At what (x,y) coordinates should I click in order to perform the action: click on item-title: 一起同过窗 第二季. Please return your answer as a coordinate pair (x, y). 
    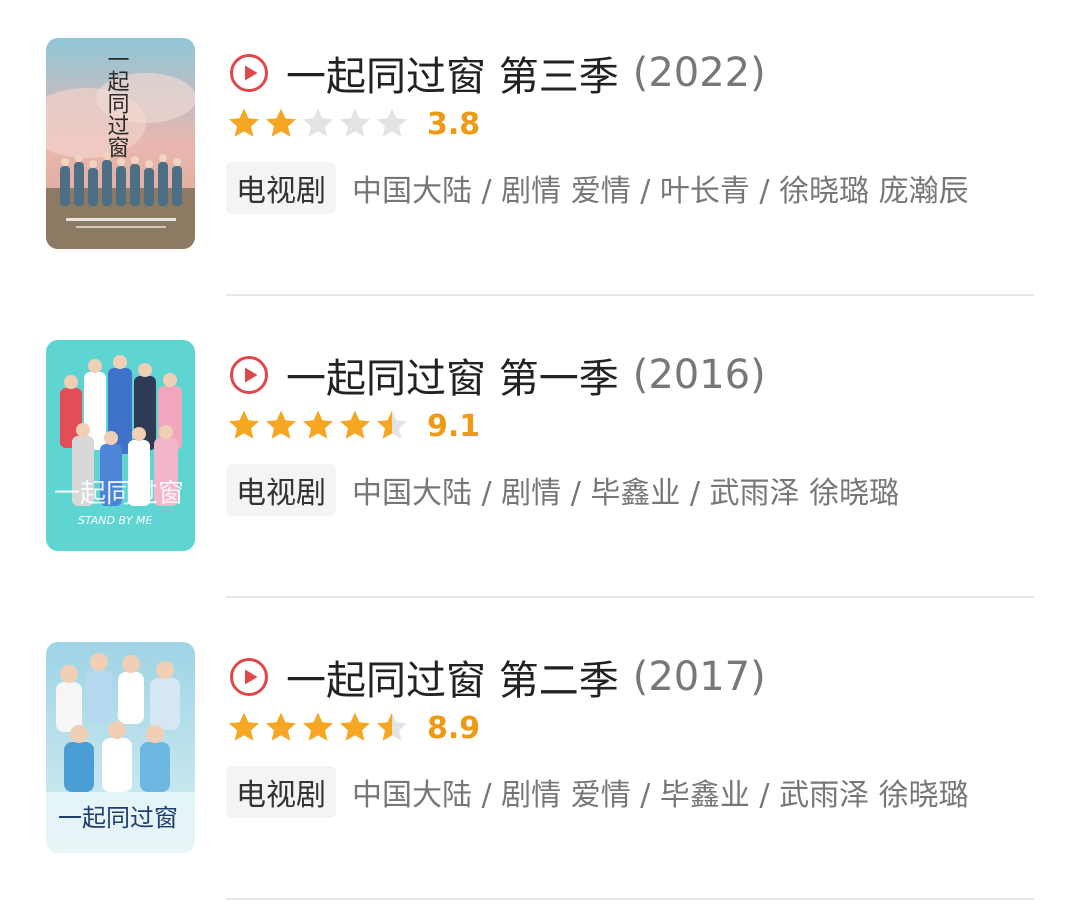
    Looking at the image, I should click on (452, 677).